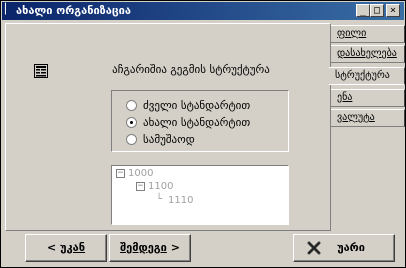  What do you see at coordinates (140, 173) in the screenshot?
I see `tree-node-1000: 1000` at bounding box center [140, 173].